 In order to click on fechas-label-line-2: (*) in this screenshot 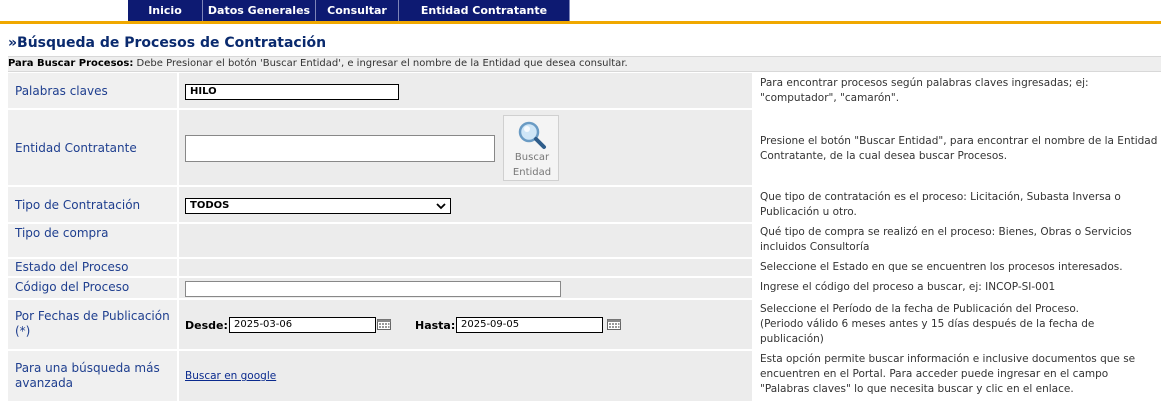, I will do `click(23, 331)`.